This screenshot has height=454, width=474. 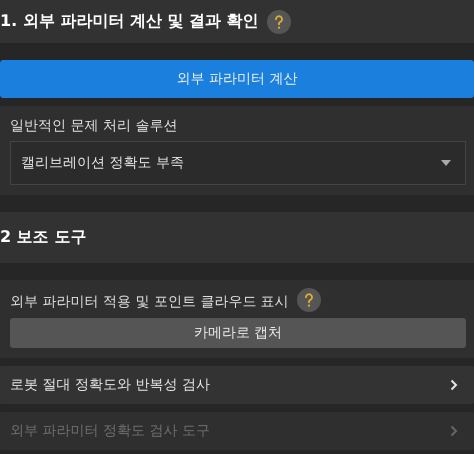 I want to click on calculate-button: 외부 파라미터 계산, so click(x=237, y=79).